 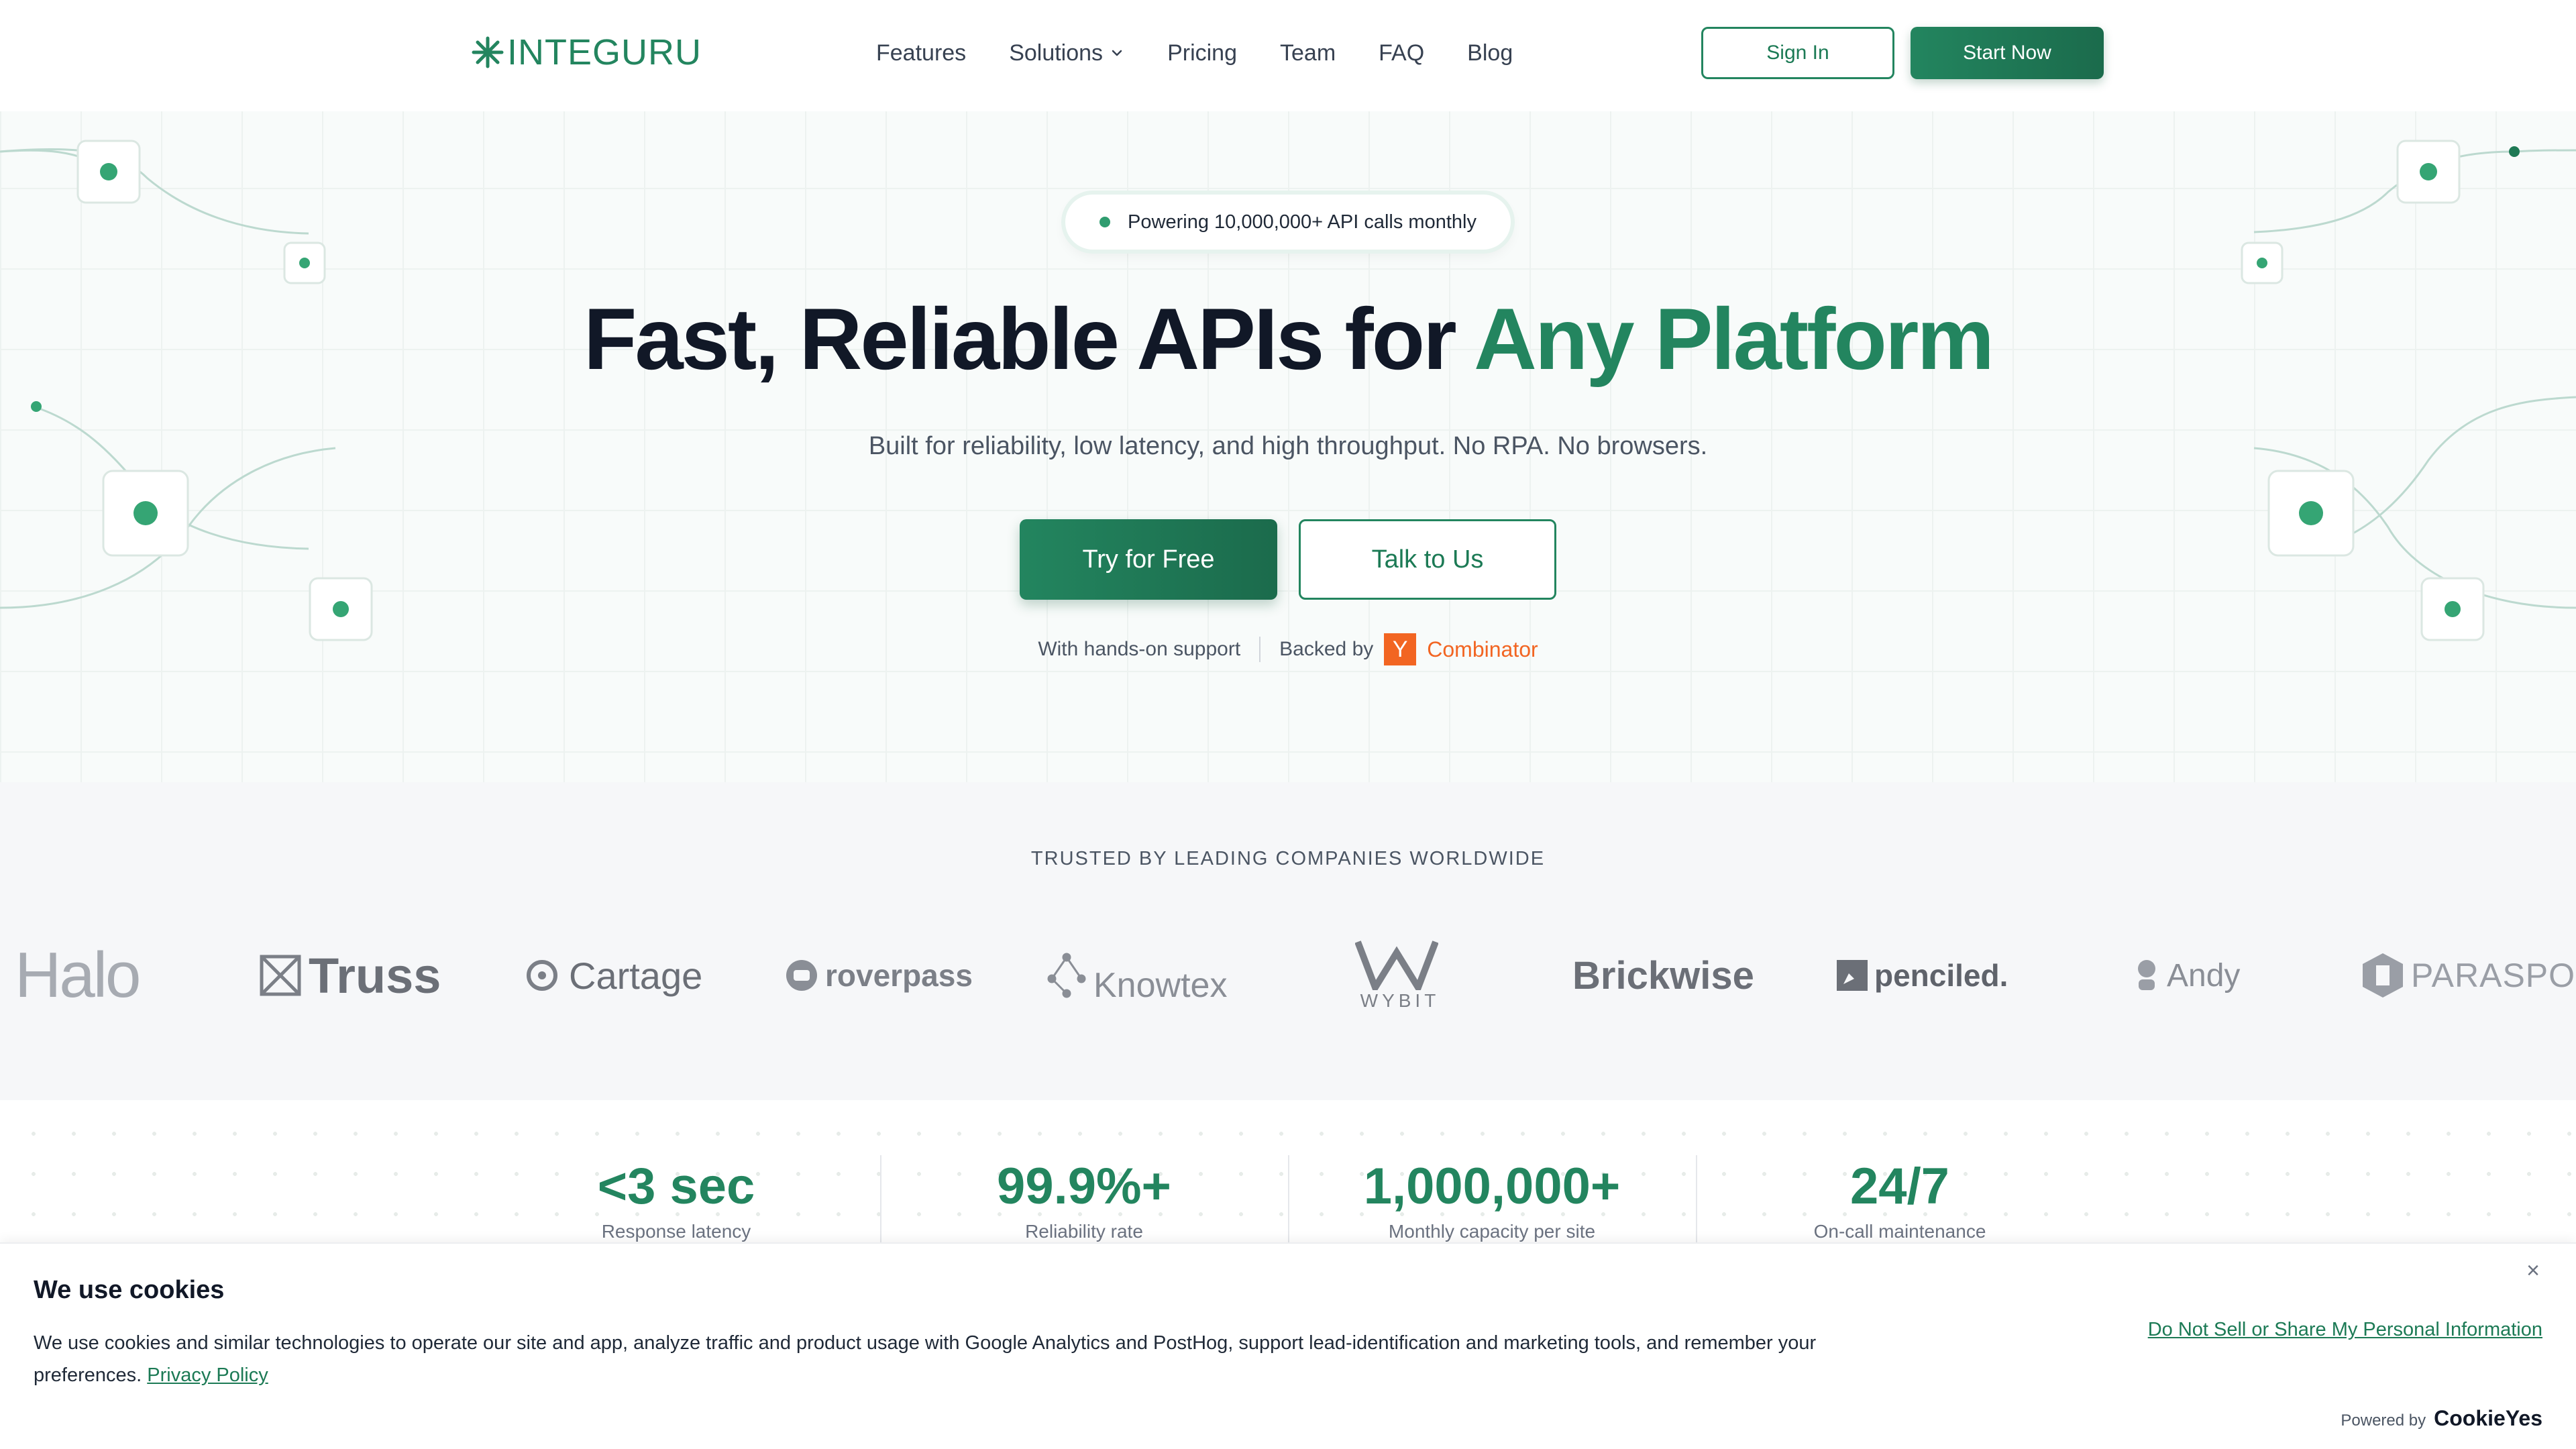 What do you see at coordinates (1084, 1186) in the screenshot?
I see `stat-value: 99.9%+` at bounding box center [1084, 1186].